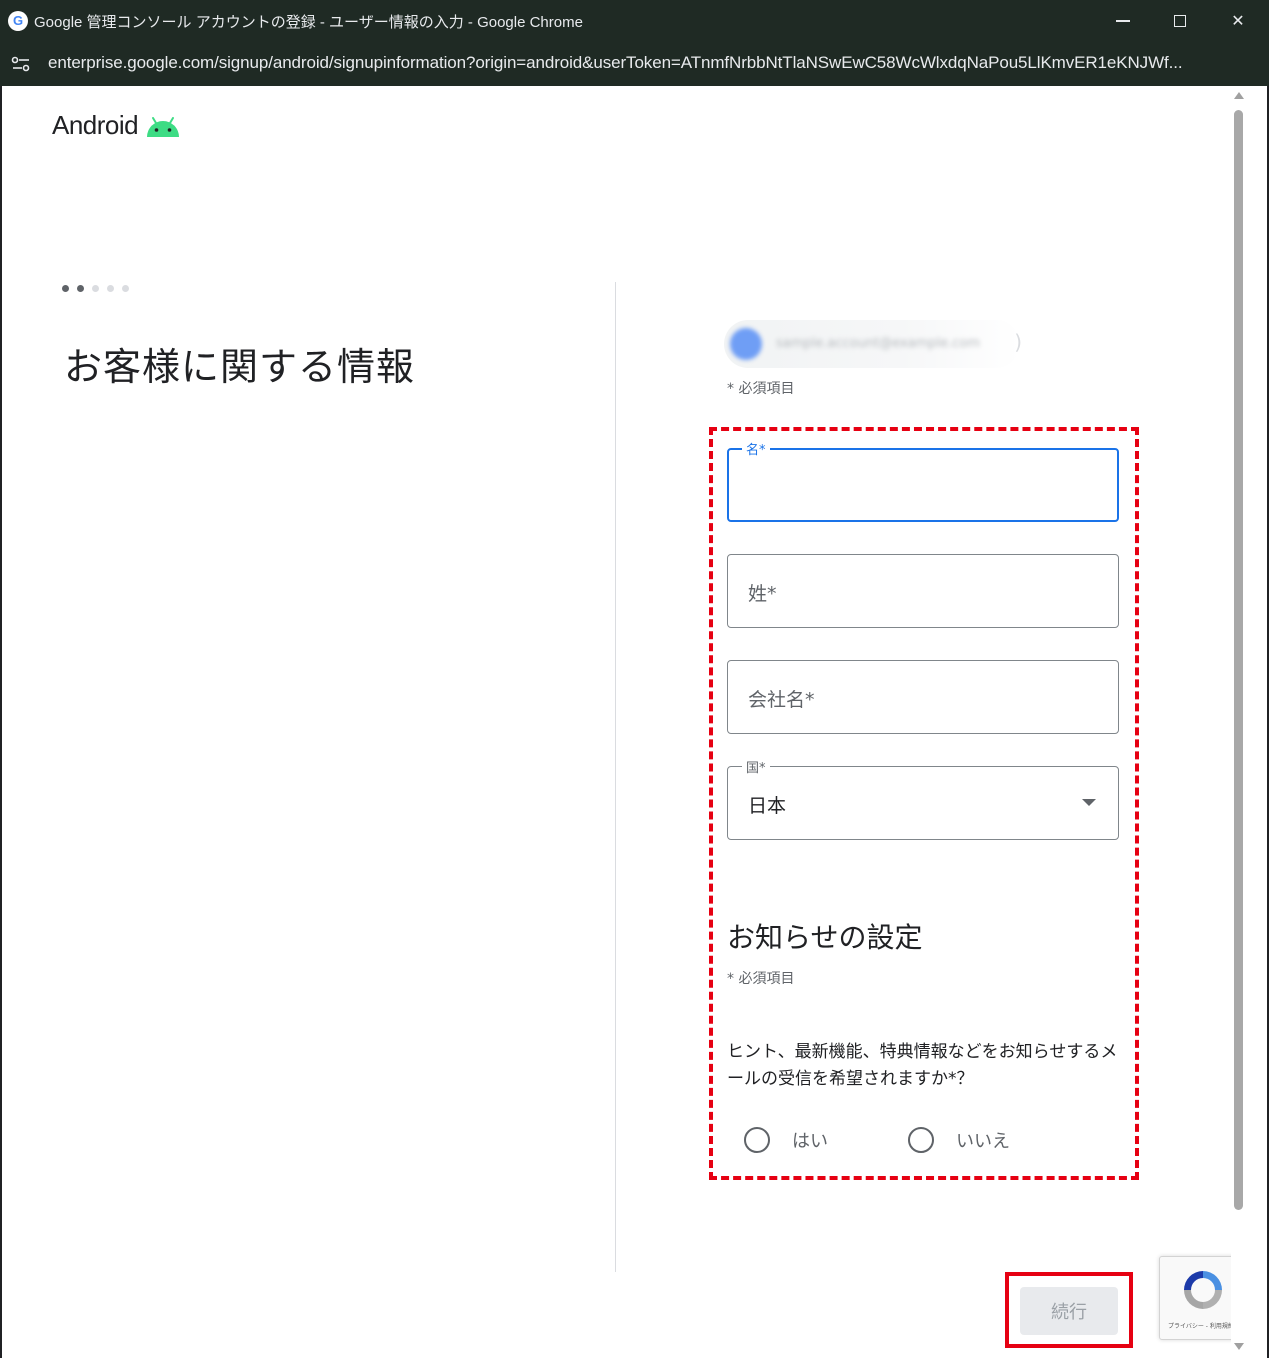  I want to click on column-divider, so click(615, 777).